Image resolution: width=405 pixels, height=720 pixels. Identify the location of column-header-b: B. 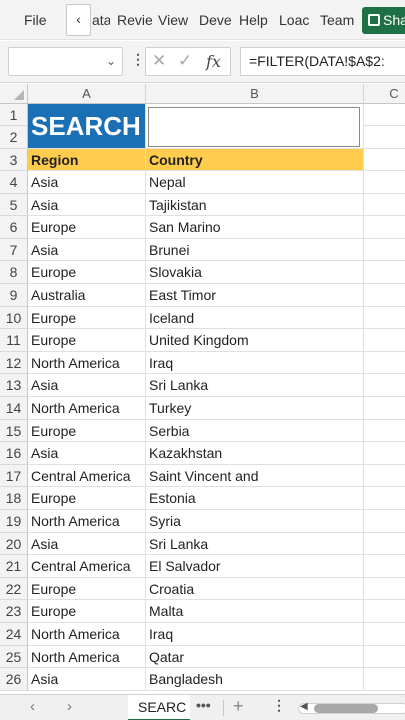
(255, 94).